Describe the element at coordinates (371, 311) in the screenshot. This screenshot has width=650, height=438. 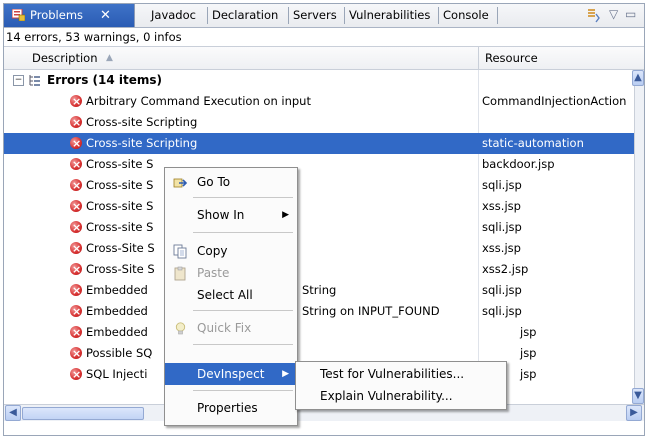
I see `row-description-tail: String on INPUT_FOUND` at that location.